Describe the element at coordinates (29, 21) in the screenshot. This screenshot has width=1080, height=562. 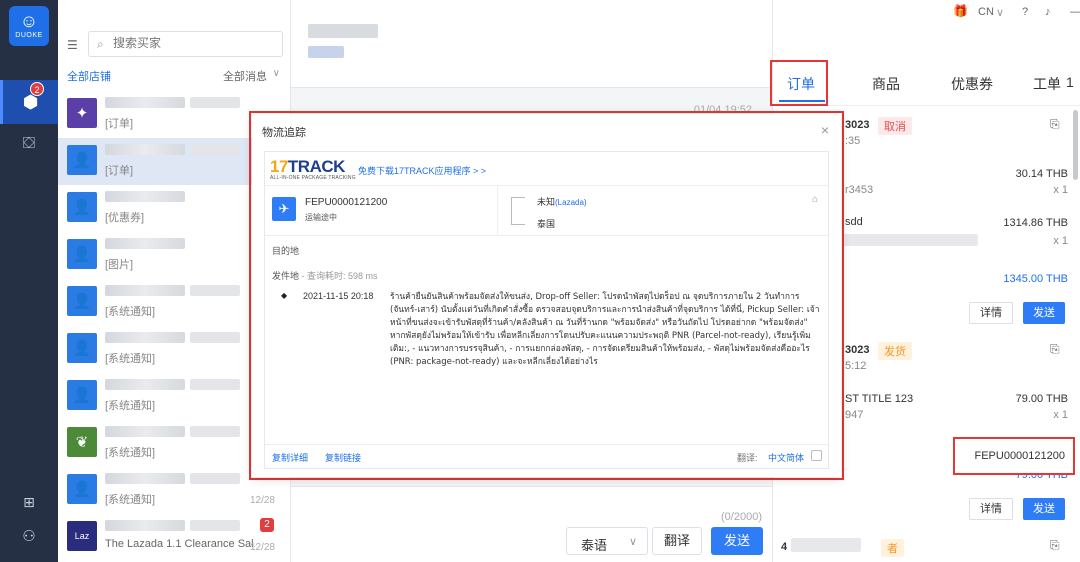
I see `smile-icon: ☺` at that location.